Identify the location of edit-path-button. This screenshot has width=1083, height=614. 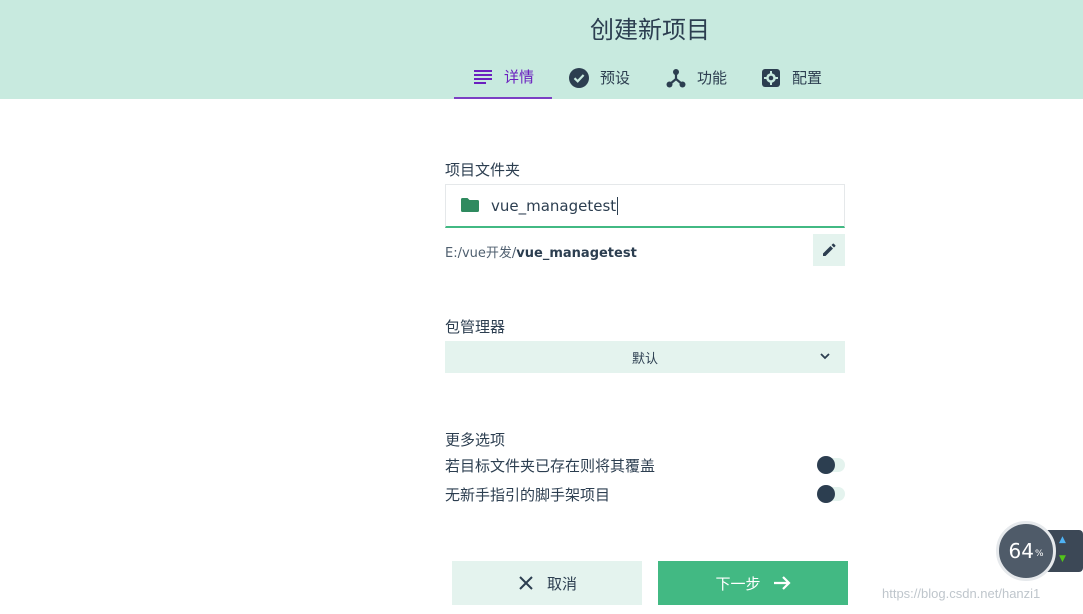
(829, 250).